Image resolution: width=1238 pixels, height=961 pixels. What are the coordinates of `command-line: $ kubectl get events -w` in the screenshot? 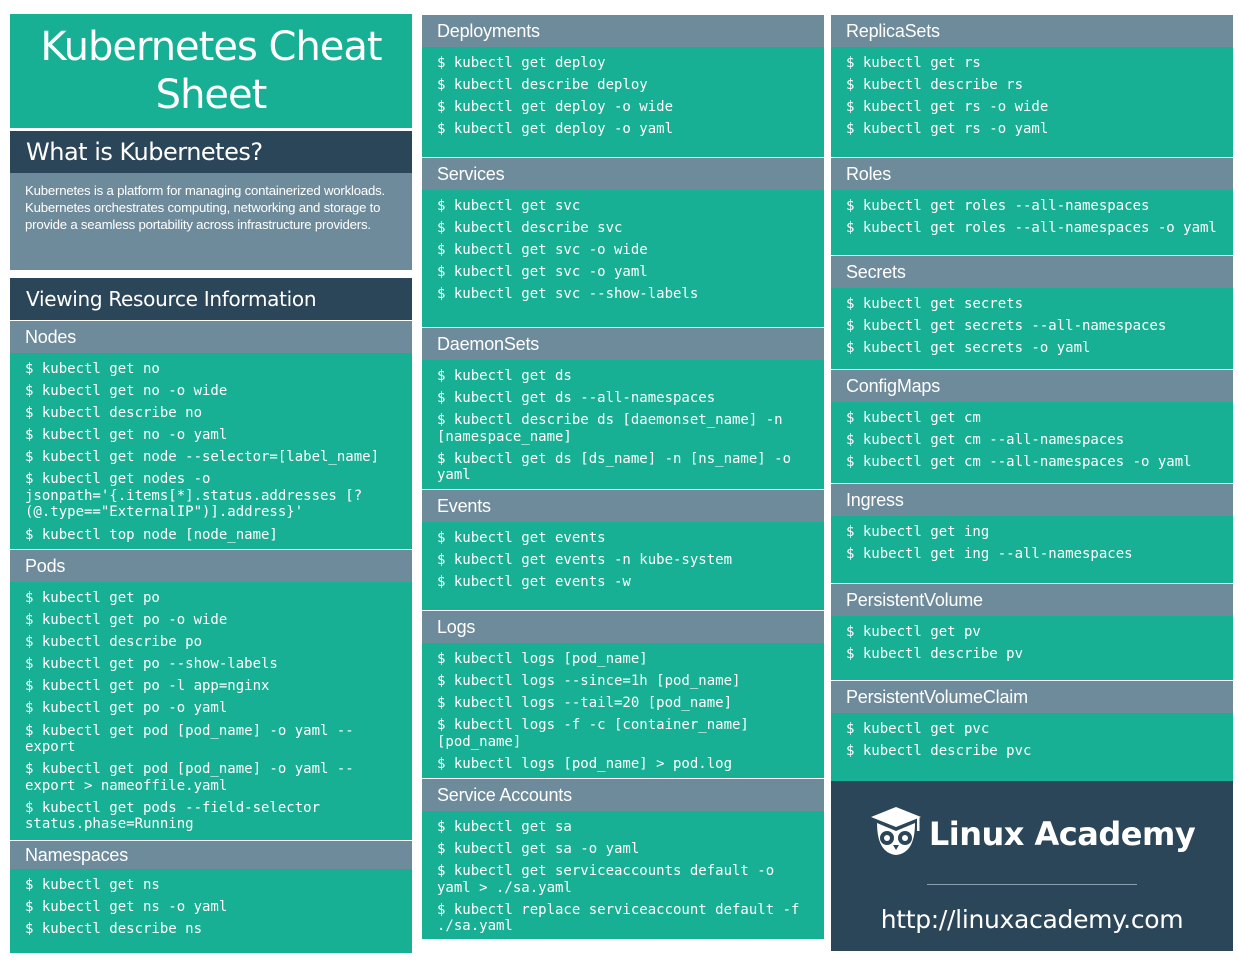 It's located at (534, 582).